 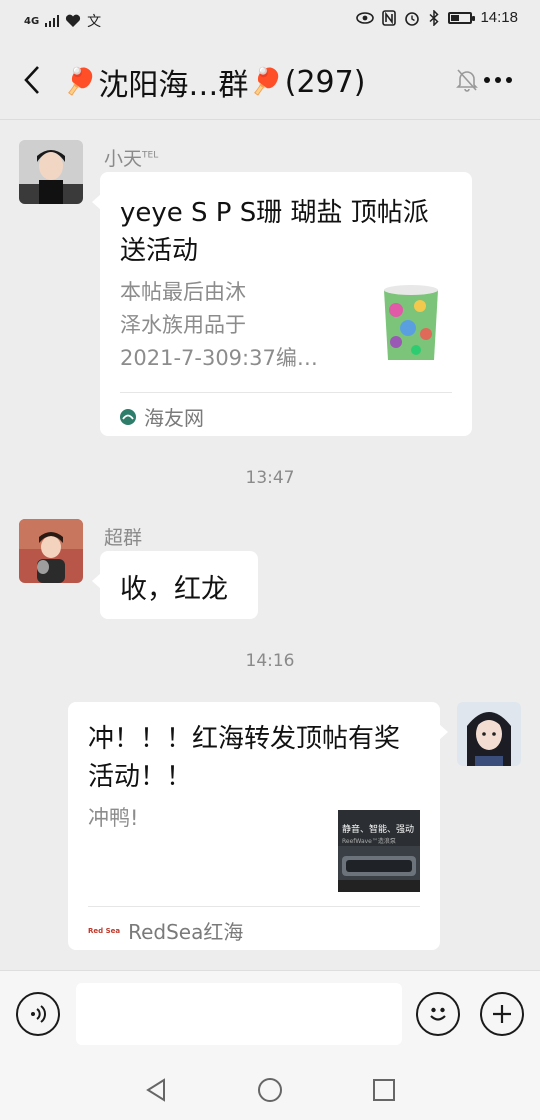 I want to click on card-source: Red Sea RedSea红海, so click(x=166, y=932).